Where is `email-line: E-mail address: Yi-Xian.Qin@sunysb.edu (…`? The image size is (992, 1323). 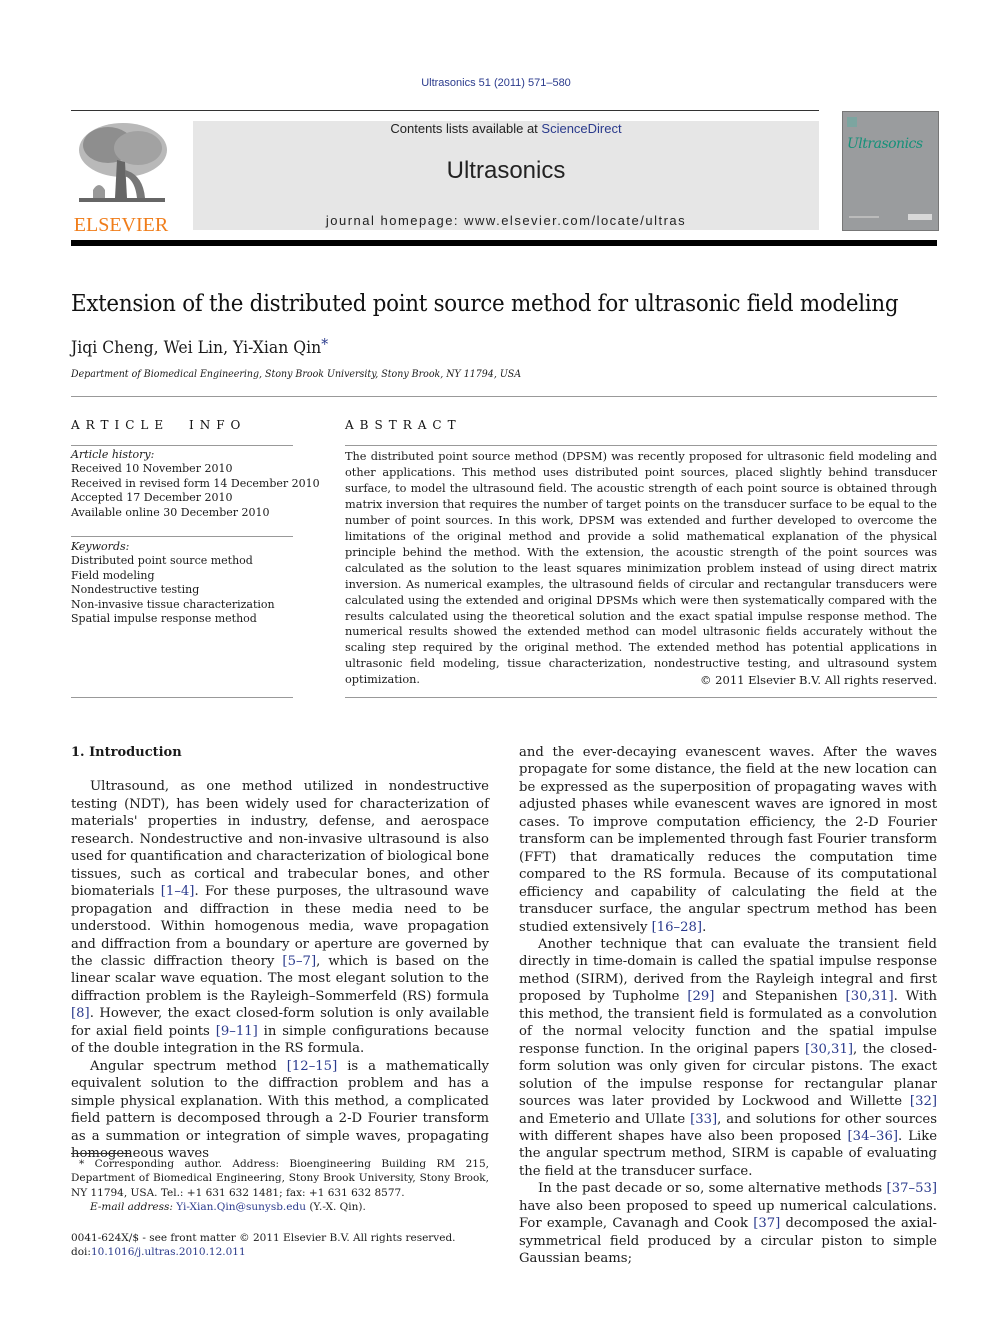
email-line: E-mail address: Yi-Xian.Qin@sunysb.edu (… is located at coordinates (280, 1207).